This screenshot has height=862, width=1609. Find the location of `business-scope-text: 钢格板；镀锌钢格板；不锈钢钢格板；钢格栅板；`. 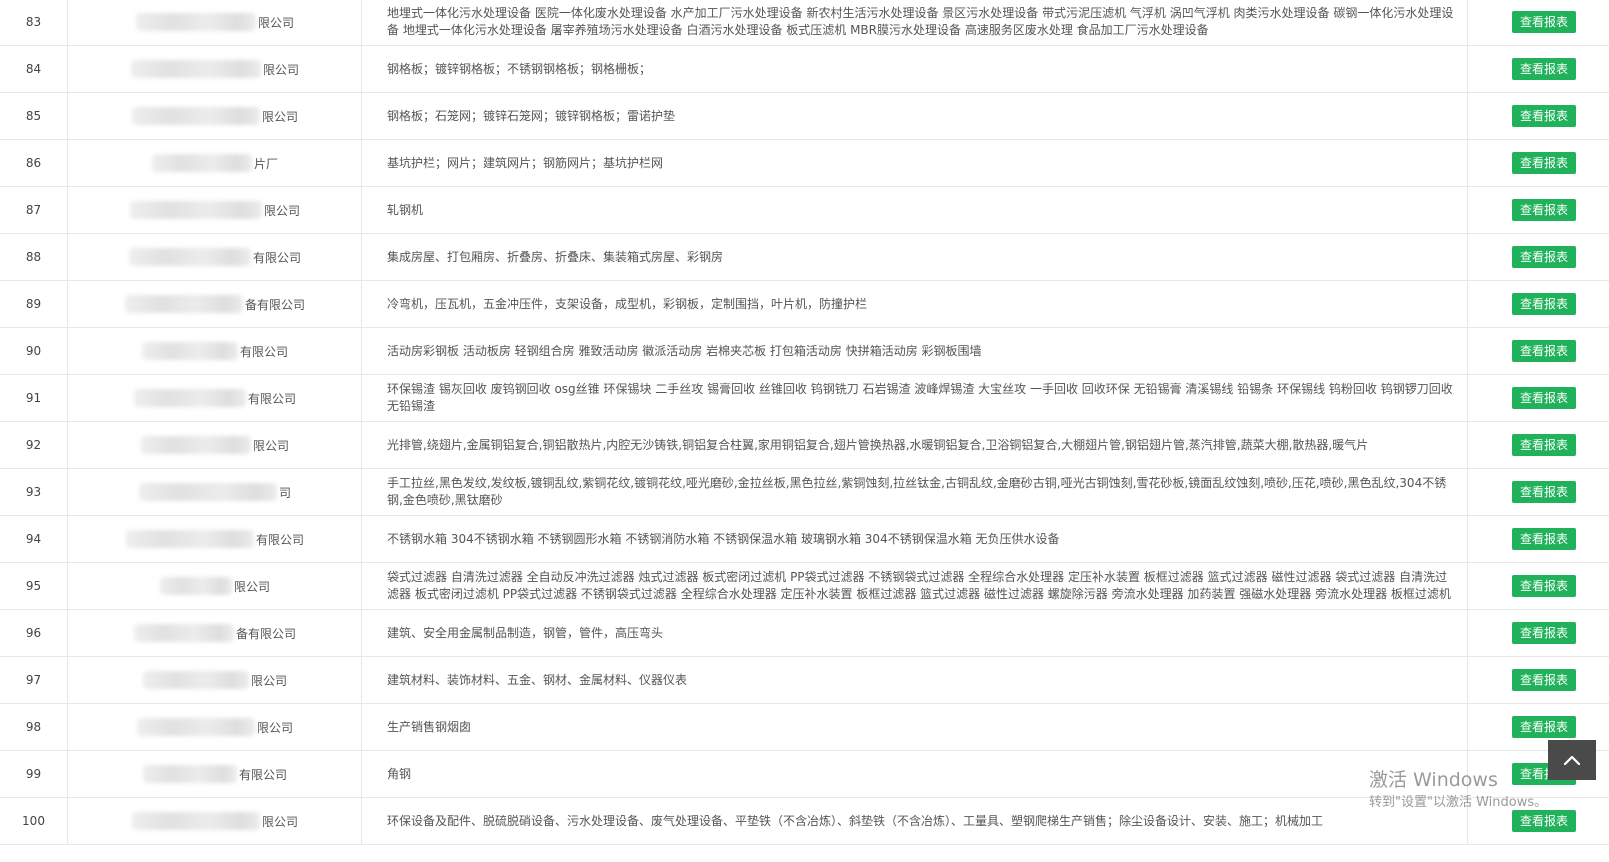

business-scope-text: 钢格板；镀锌钢格板；不锈钢钢格板；钢格栅板； is located at coordinates (519, 68).